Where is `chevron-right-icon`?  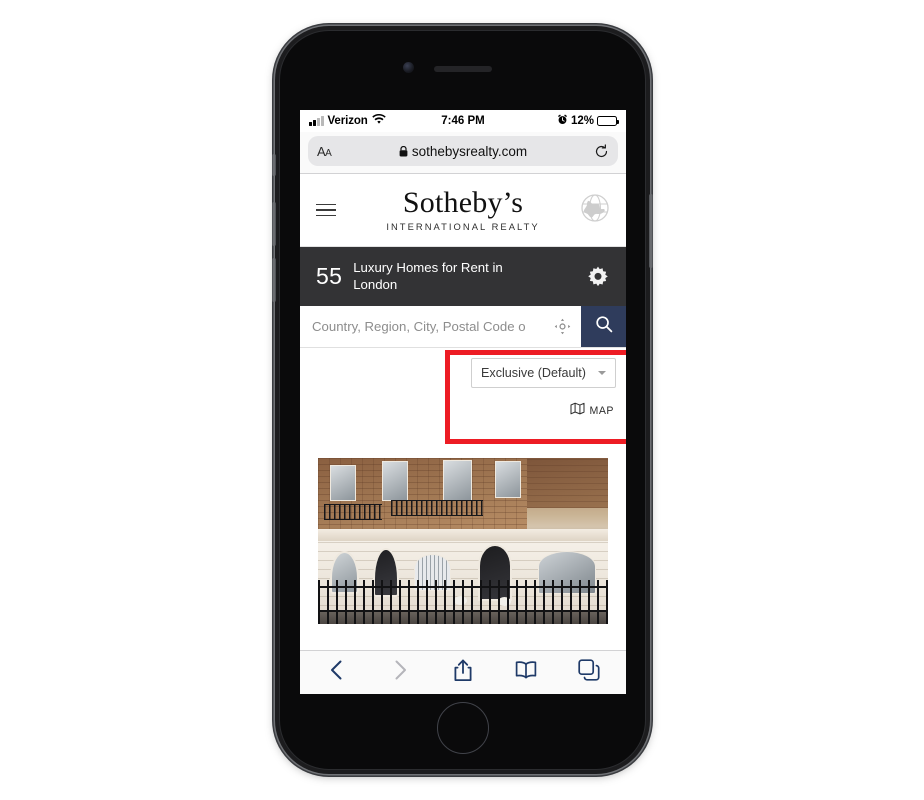 chevron-right-icon is located at coordinates (400, 672).